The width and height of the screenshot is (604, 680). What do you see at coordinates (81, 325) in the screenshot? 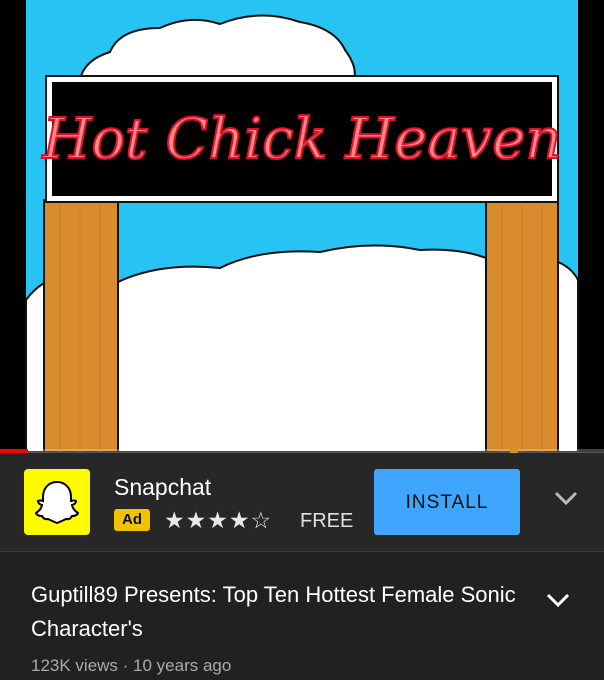
I see `sign-post-left` at bounding box center [81, 325].